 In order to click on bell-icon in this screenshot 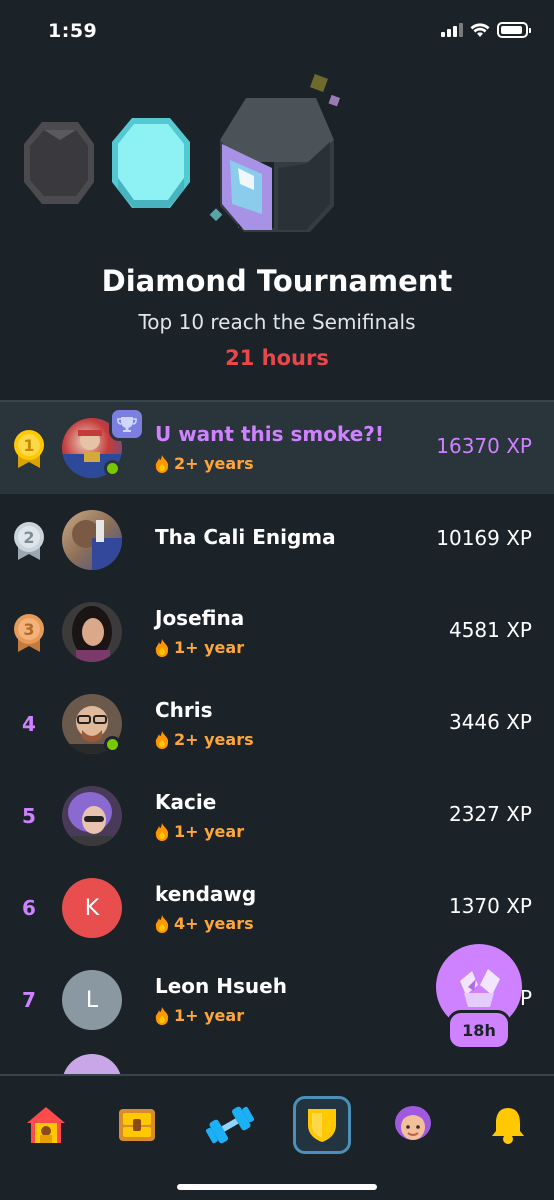, I will do `click(508, 1126)`.